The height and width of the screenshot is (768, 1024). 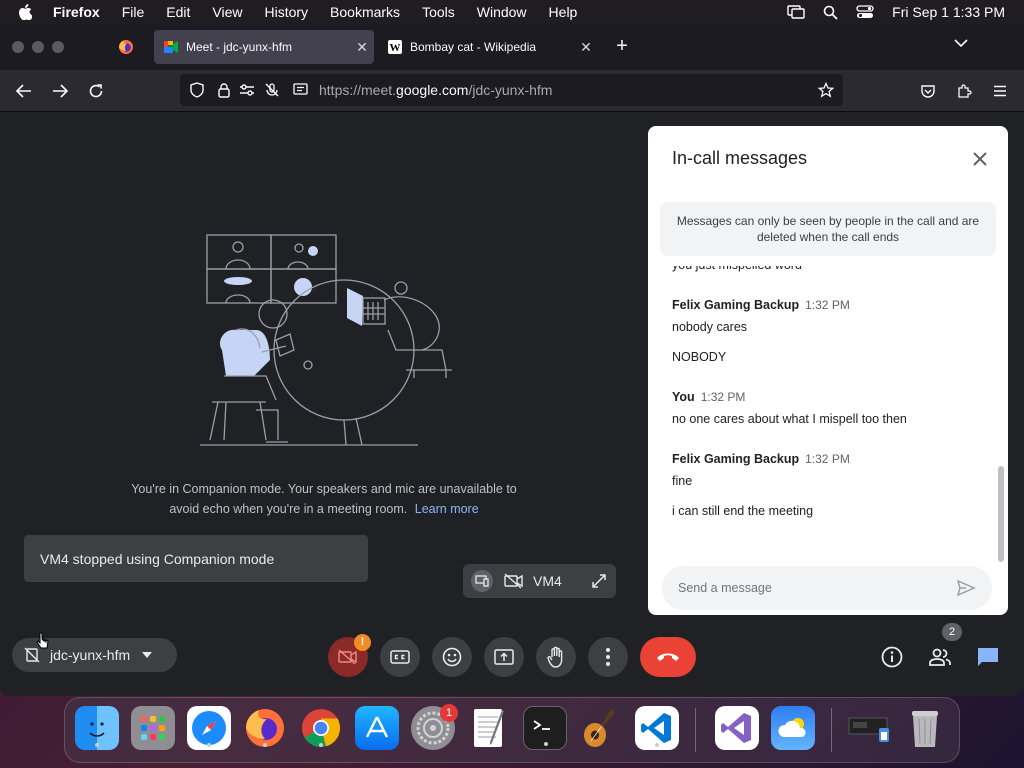 I want to click on present-button, so click(x=504, y=657).